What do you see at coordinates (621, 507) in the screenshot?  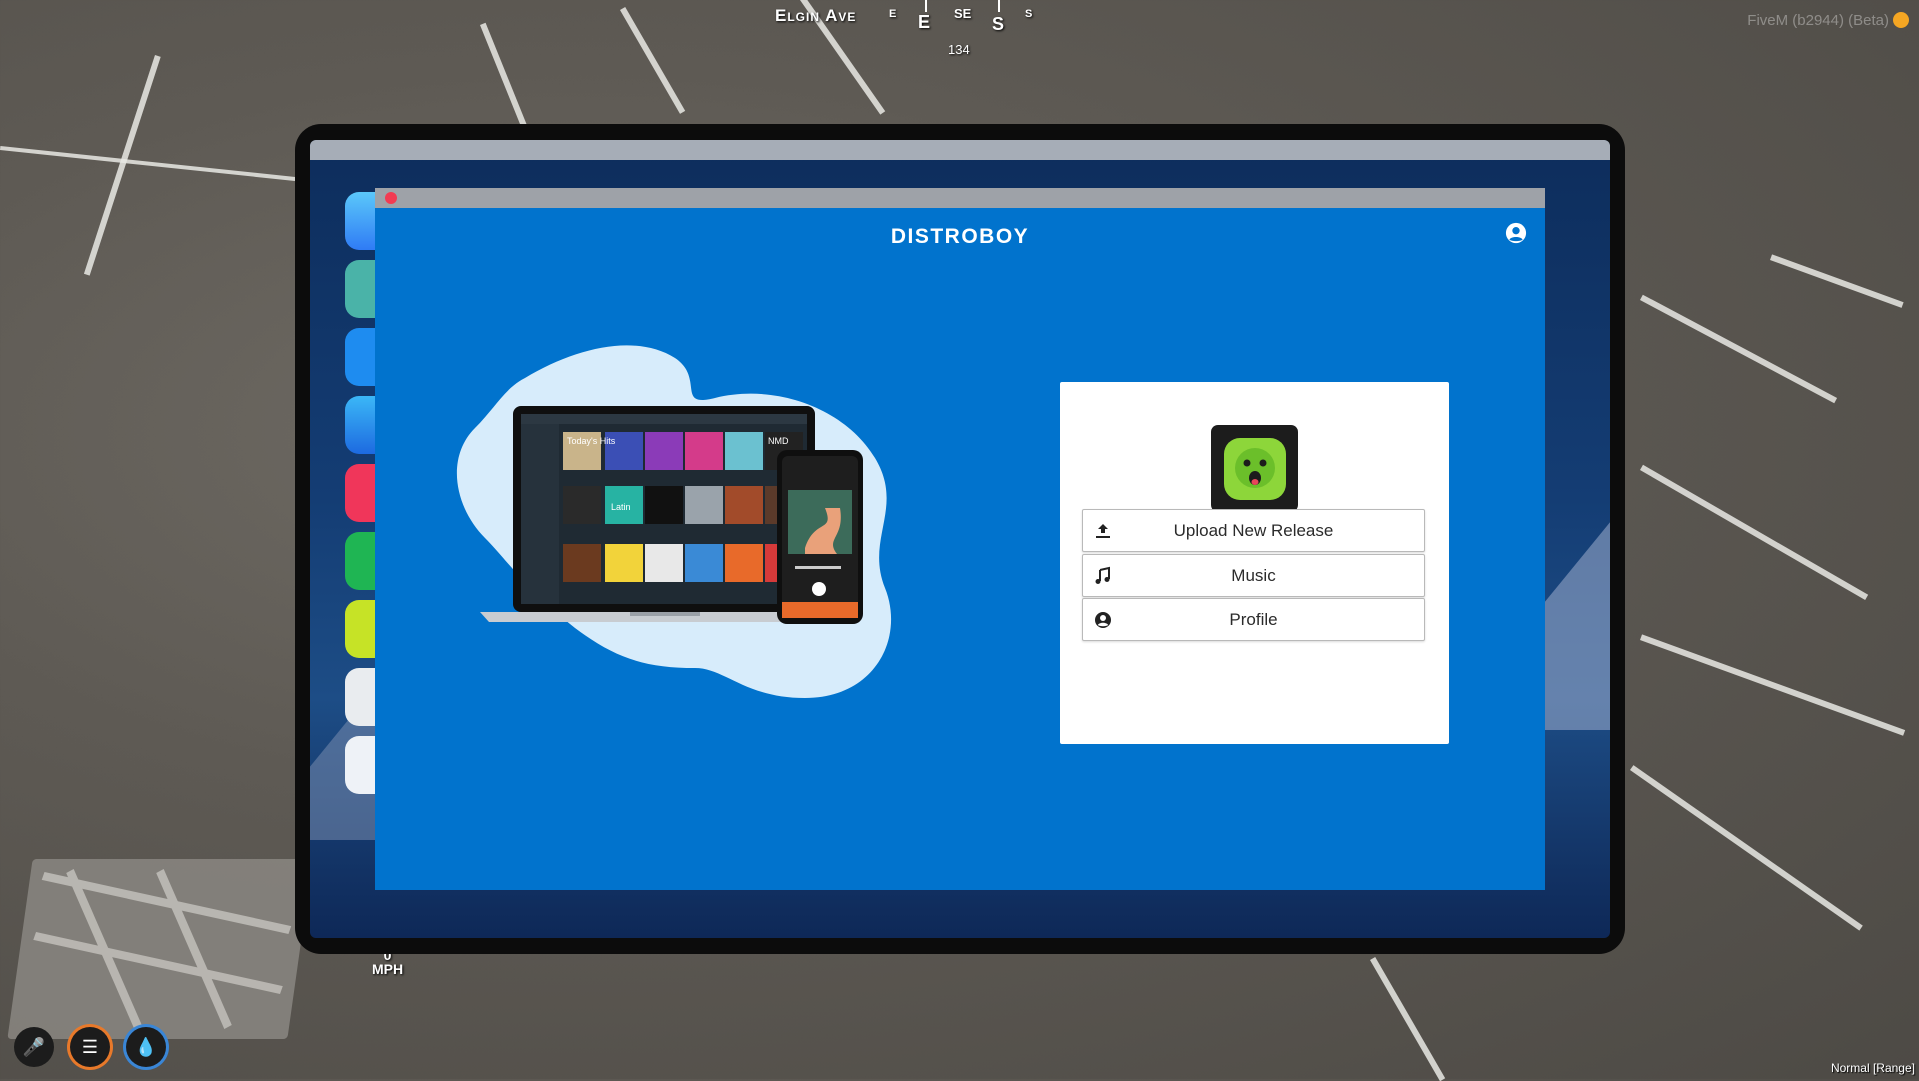 I see `album-label: Latin` at bounding box center [621, 507].